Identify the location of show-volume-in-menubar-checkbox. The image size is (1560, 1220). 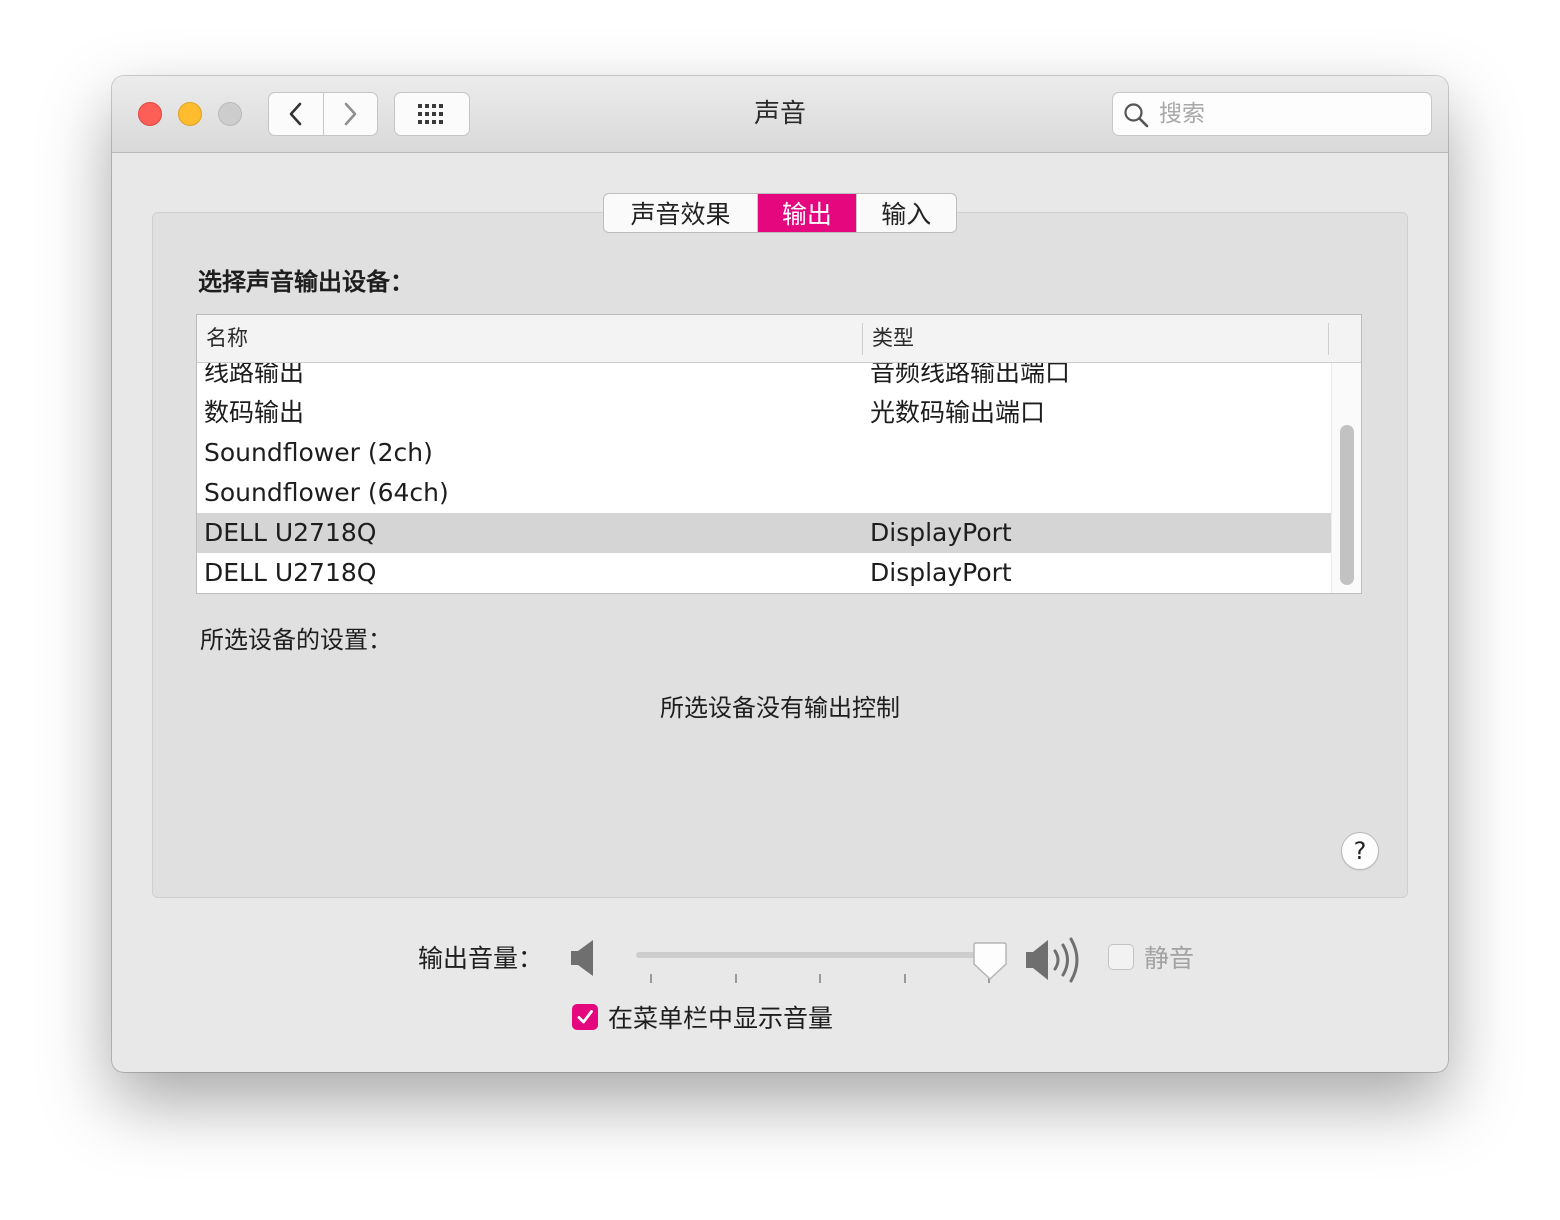
(585, 1017).